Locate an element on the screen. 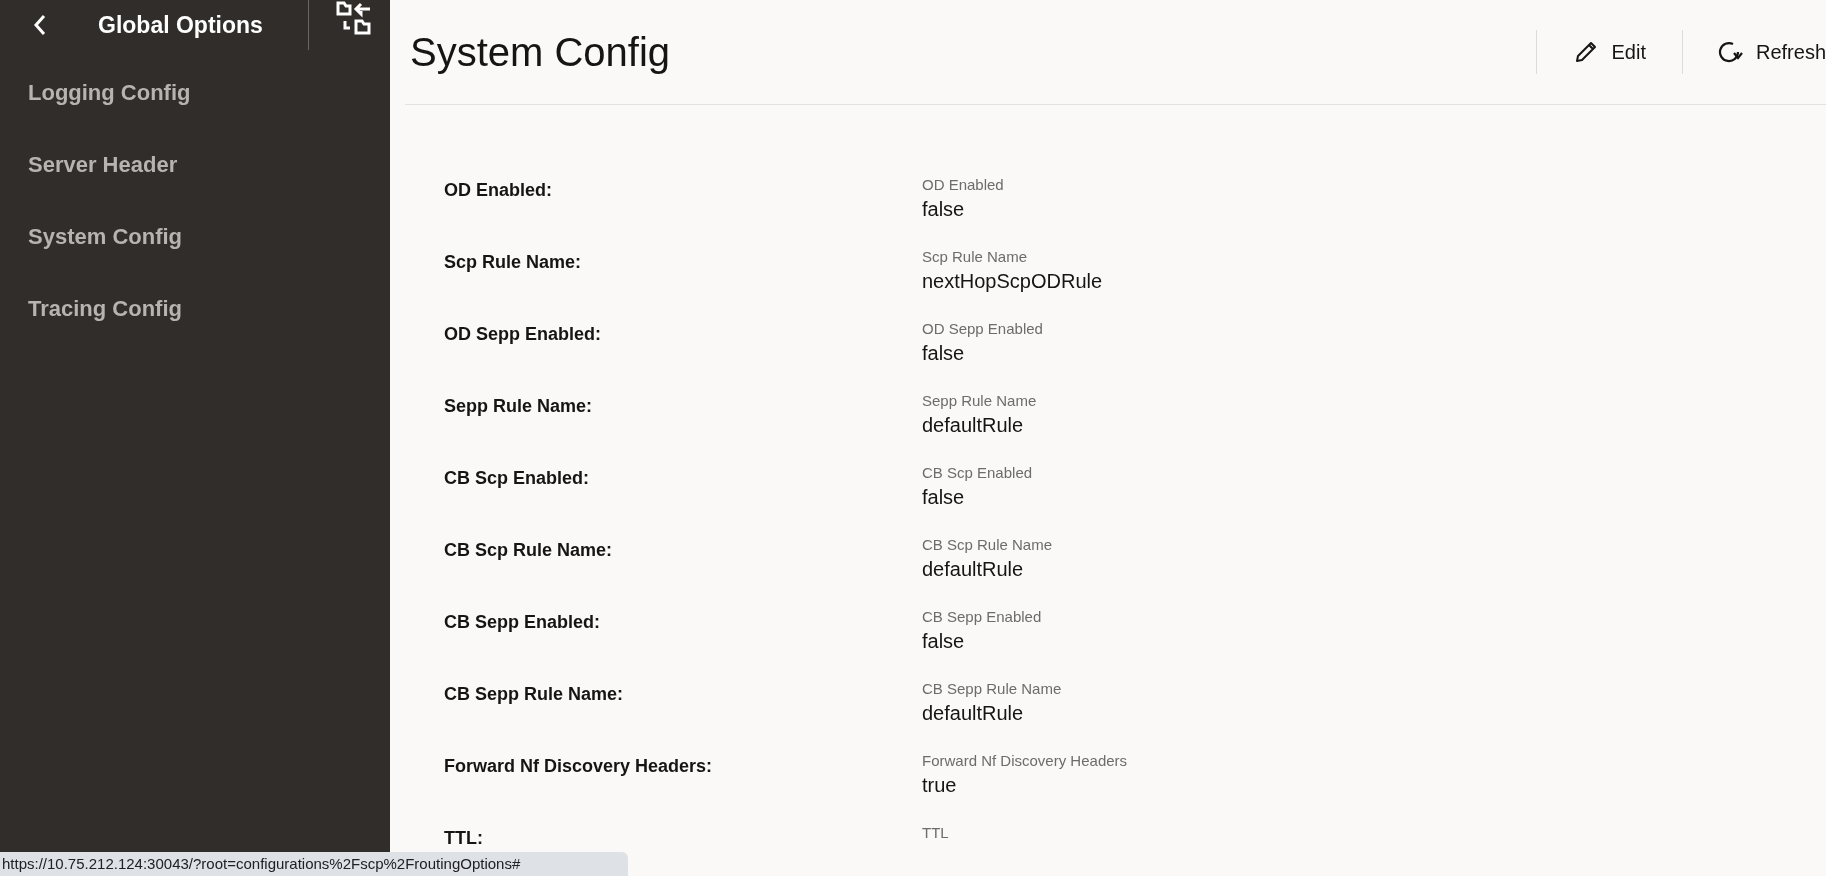 This screenshot has width=1826, height=876. field-label: CB Scp Rule Name: is located at coordinates (529, 550).